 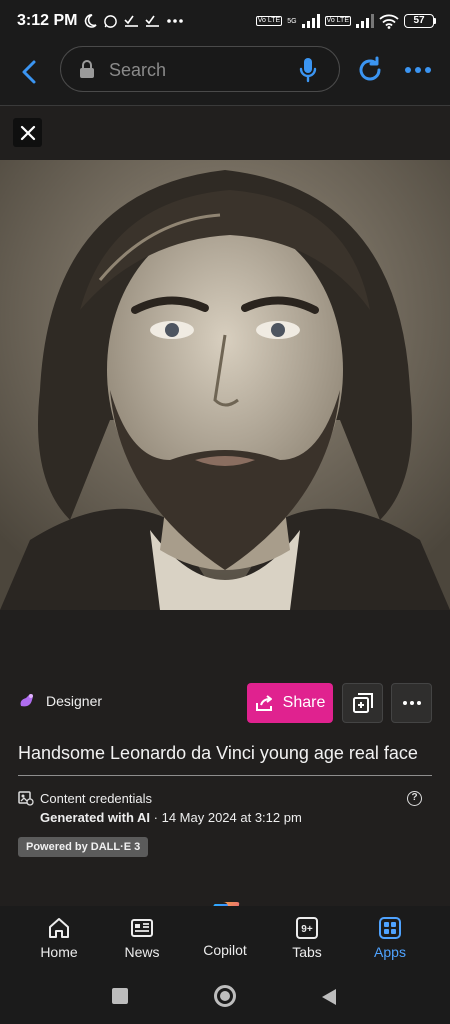 I want to click on notification-icons, so click(x=133, y=21).